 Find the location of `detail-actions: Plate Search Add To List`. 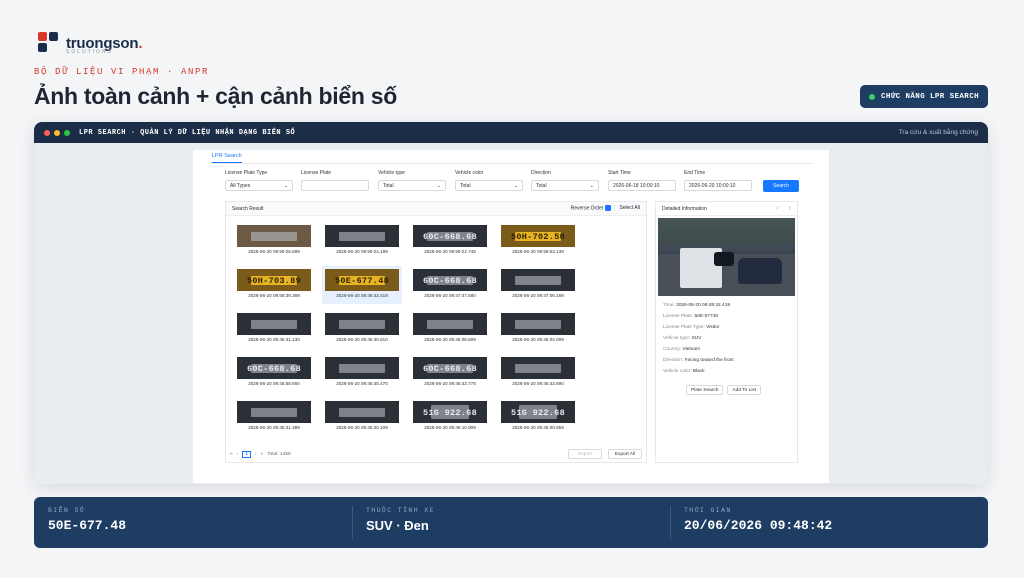

detail-actions: Plate Search Add To List is located at coordinates (724, 390).